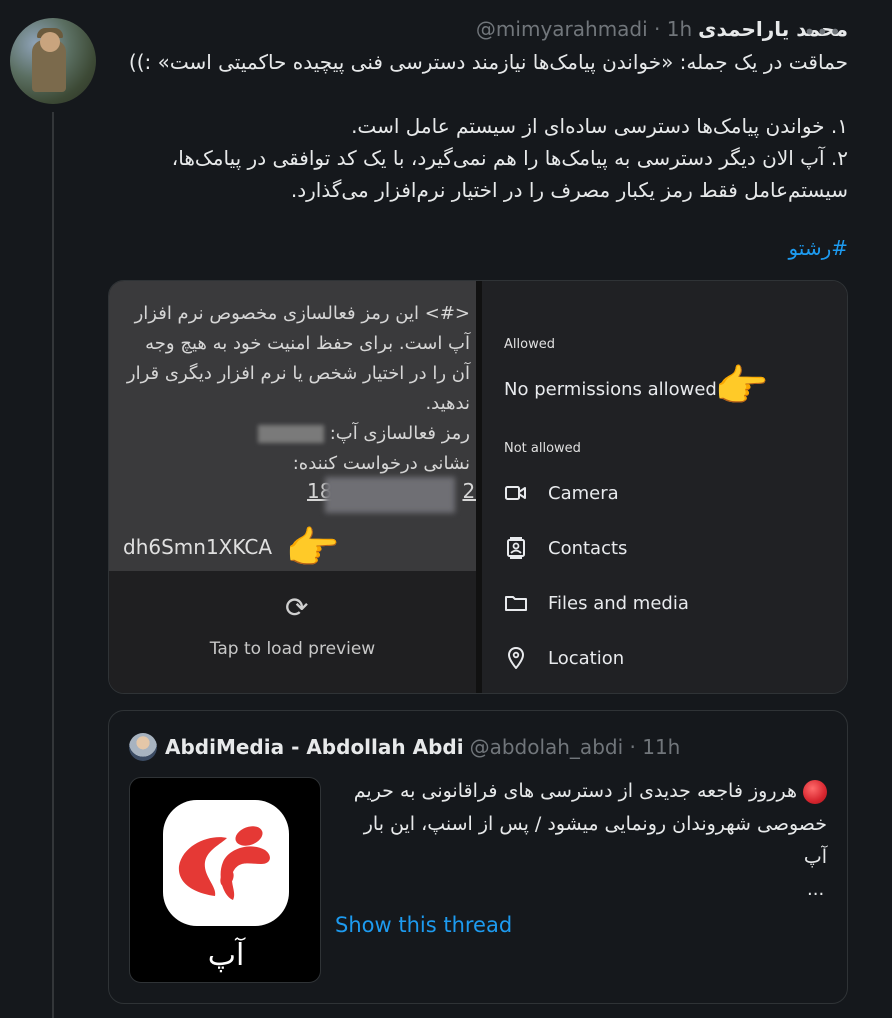  I want to click on app-logo-icon, so click(226, 863).